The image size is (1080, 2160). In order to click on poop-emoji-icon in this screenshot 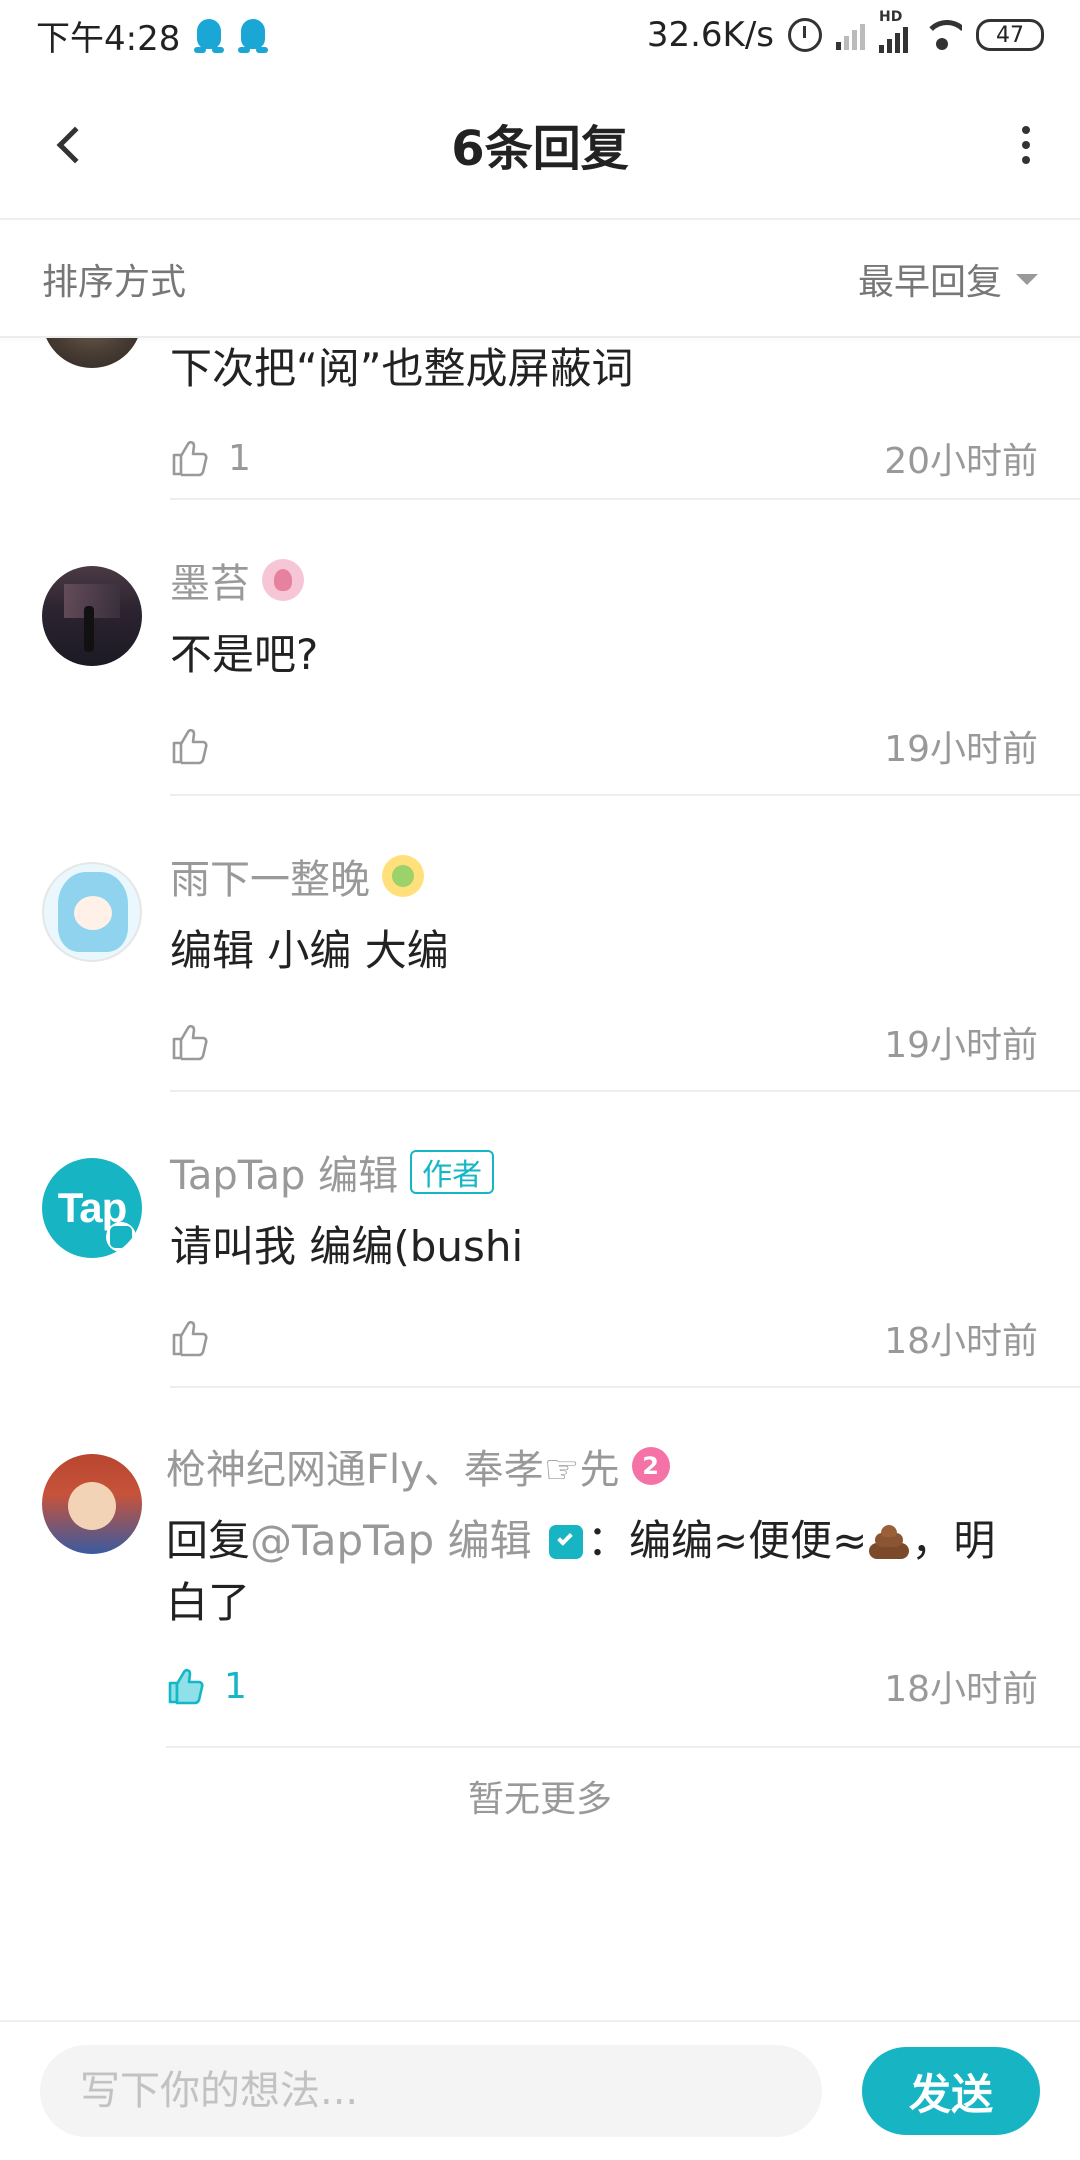, I will do `click(889, 1541)`.